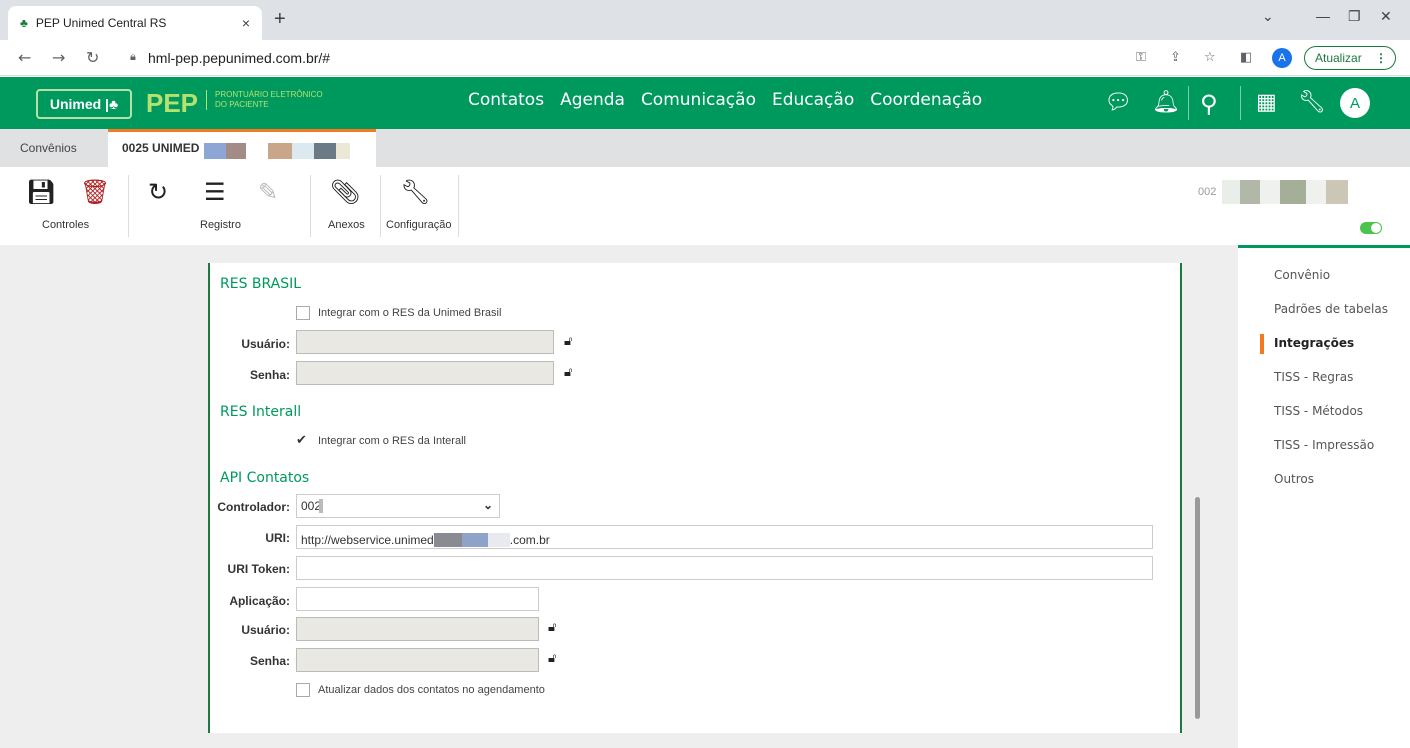  Describe the element at coordinates (161, 148) in the screenshot. I see `tab-record-label: 0025 UNIMED` at that location.